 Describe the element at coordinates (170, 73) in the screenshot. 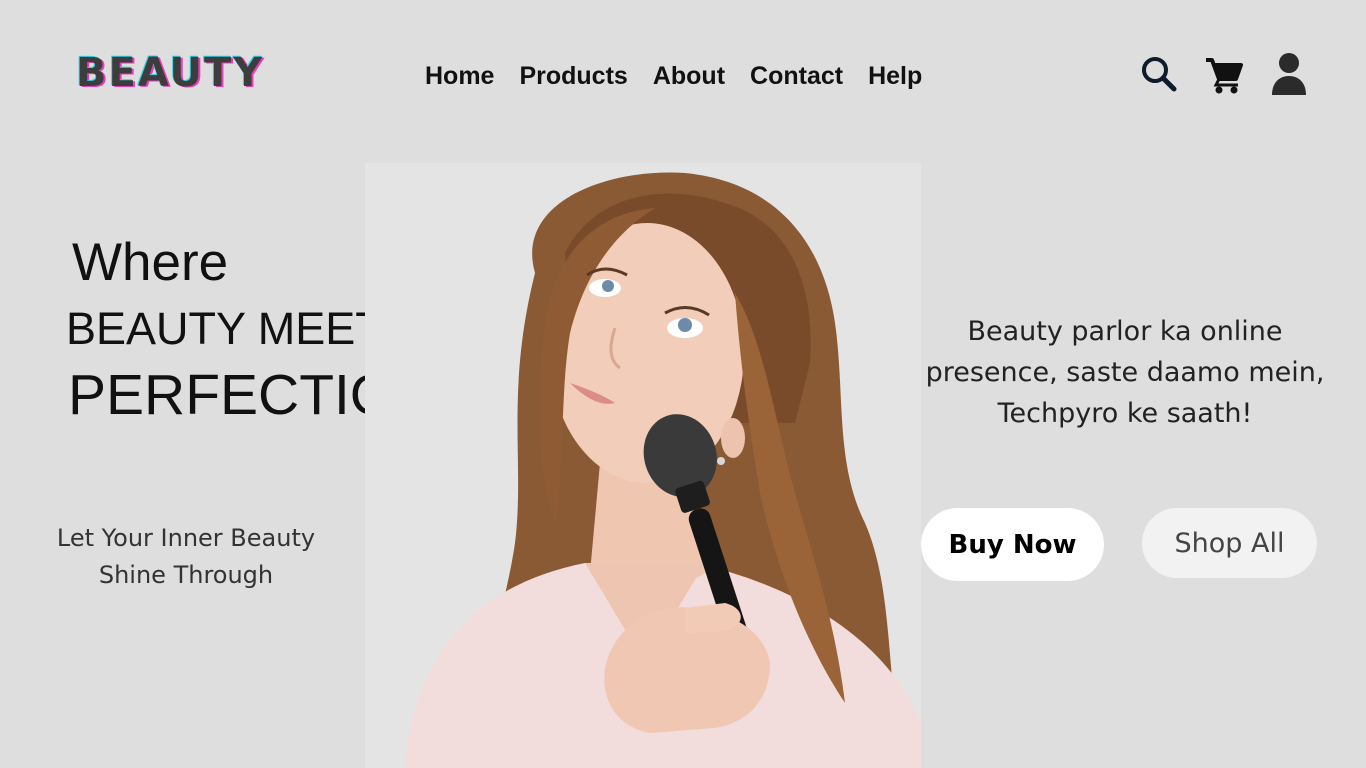

I see `brand-logo: BEAUTY` at that location.